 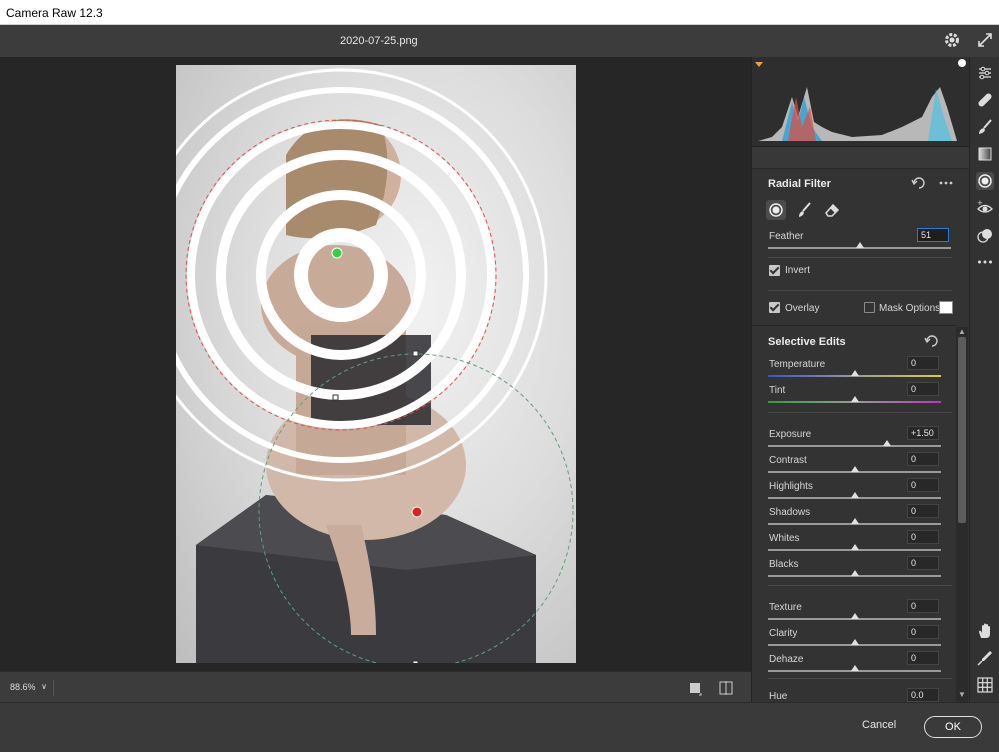 I want to click on more-options-icon, so click(x=946, y=183).